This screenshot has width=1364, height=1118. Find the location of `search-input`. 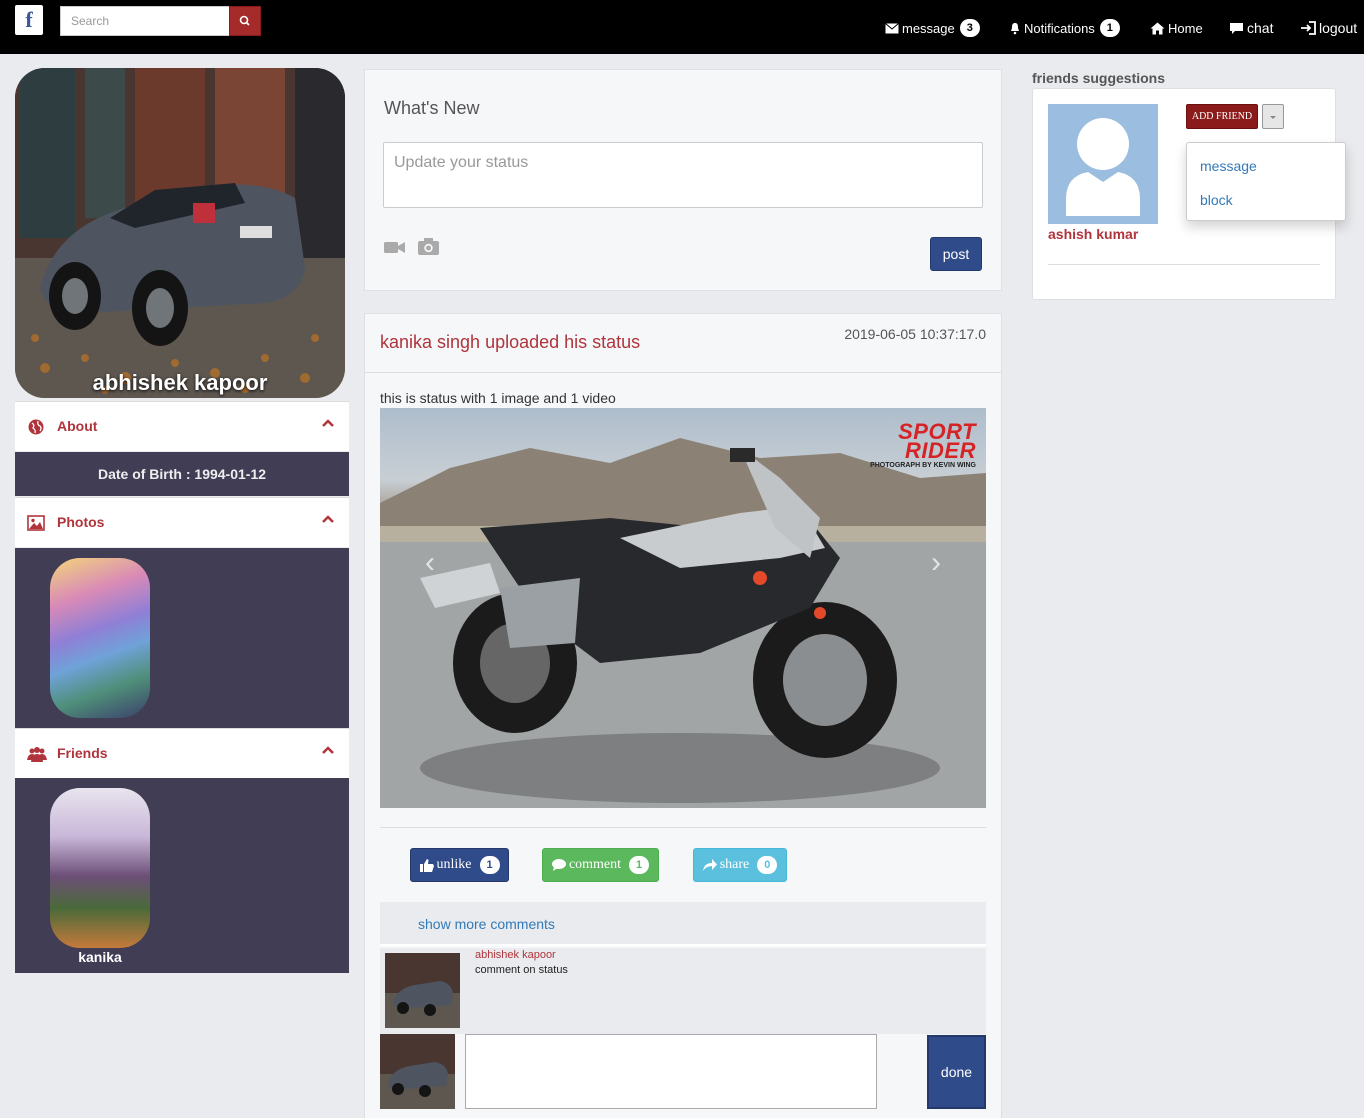

search-input is located at coordinates (145, 21).